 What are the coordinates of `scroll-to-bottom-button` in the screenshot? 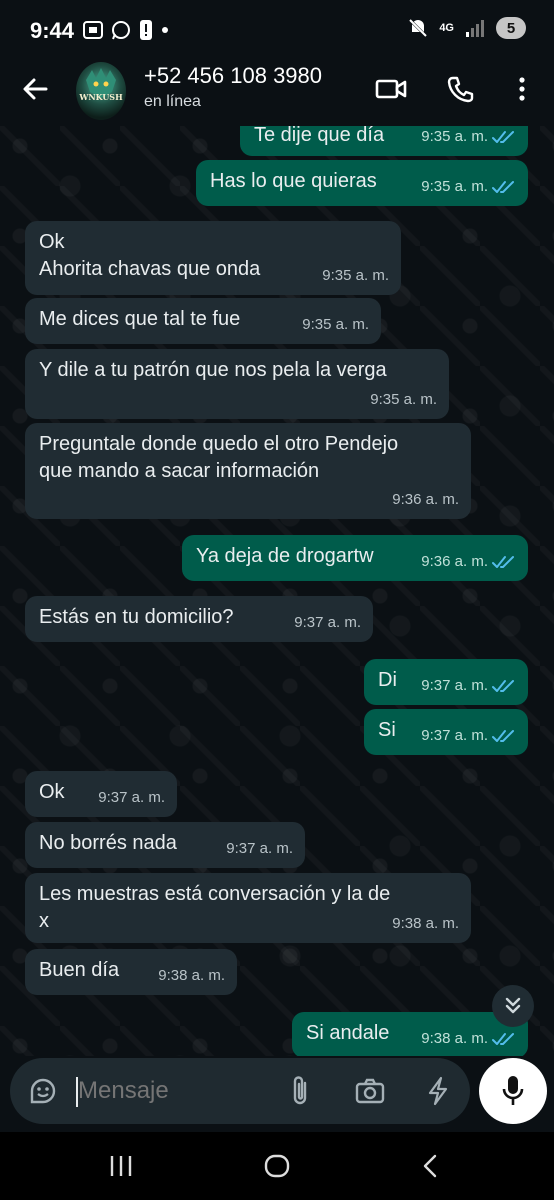 It's located at (513, 1006).